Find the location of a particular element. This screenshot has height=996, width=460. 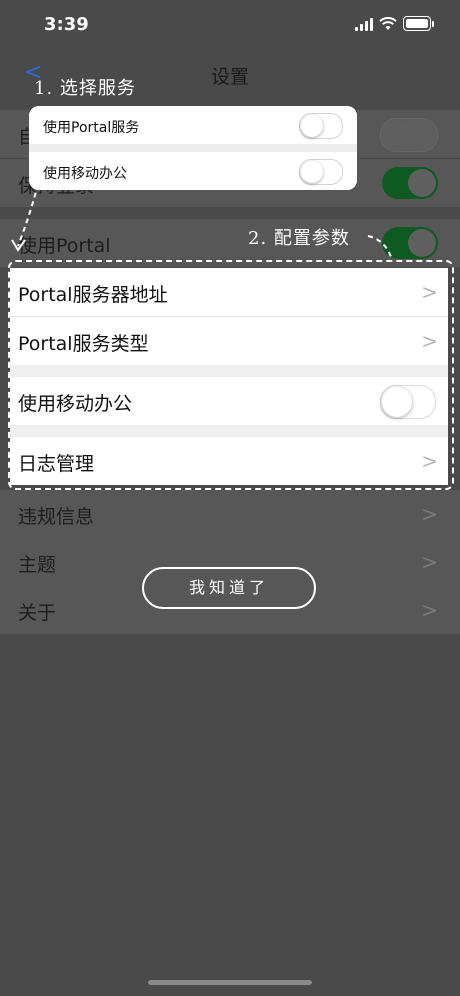

bg-row-label: 关于 is located at coordinates (37, 613).